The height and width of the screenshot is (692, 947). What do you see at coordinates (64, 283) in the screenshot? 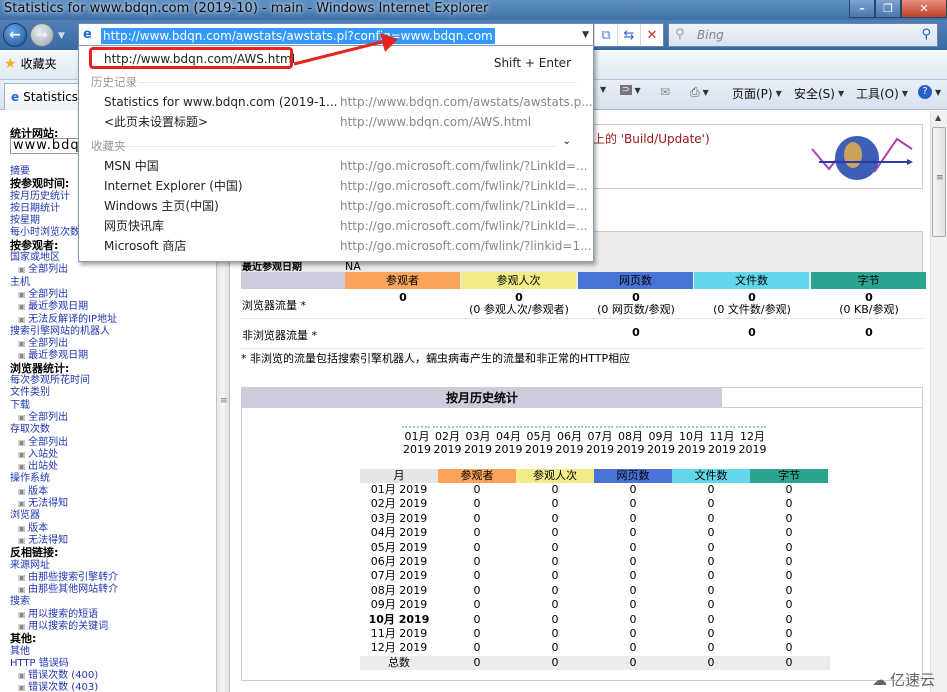
I see `sidebar-link: 主机` at bounding box center [64, 283].